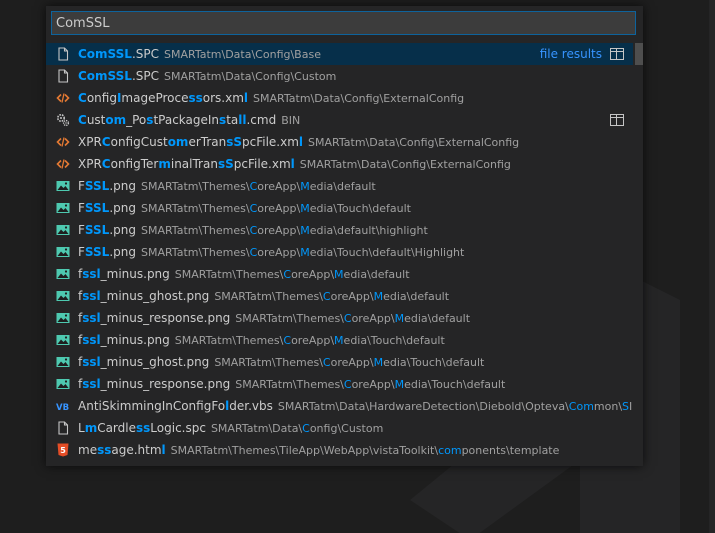 The image size is (715, 533). What do you see at coordinates (343, 23) in the screenshot?
I see `quick-open-input` at bounding box center [343, 23].